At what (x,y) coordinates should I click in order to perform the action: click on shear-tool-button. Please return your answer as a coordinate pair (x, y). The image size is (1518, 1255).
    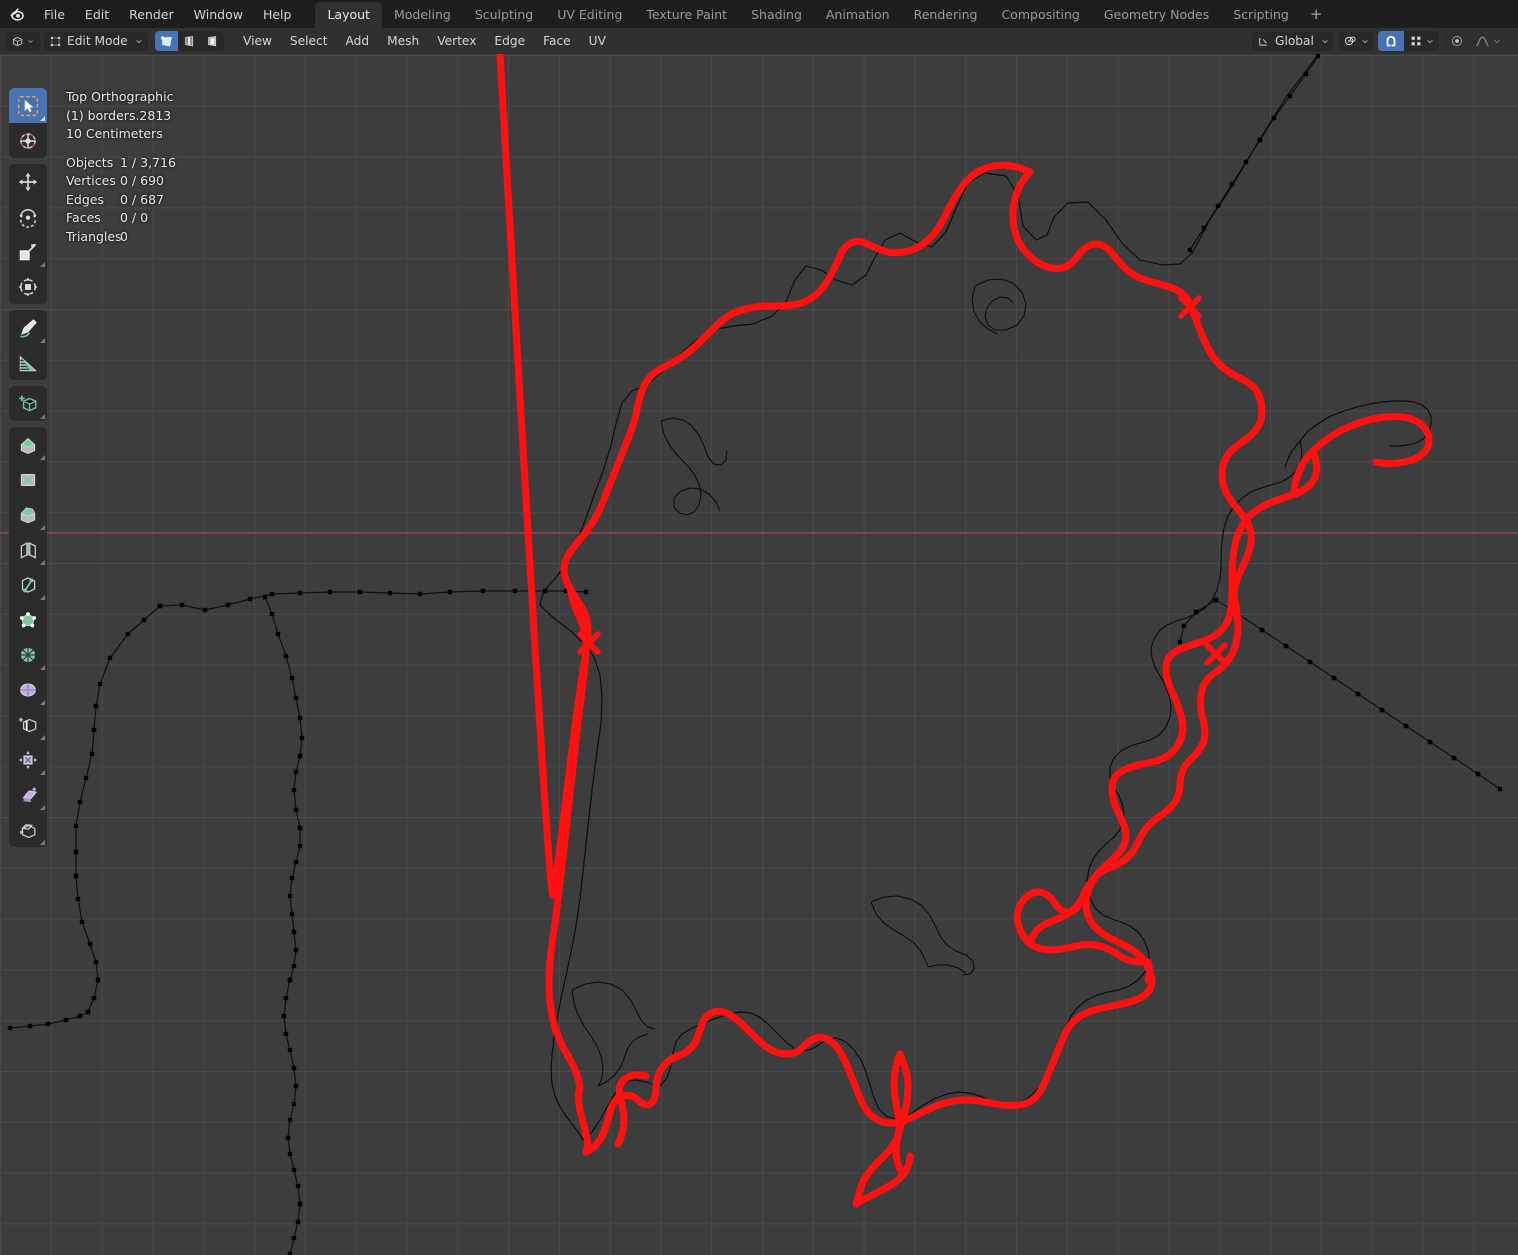
    Looking at the image, I should click on (28, 794).